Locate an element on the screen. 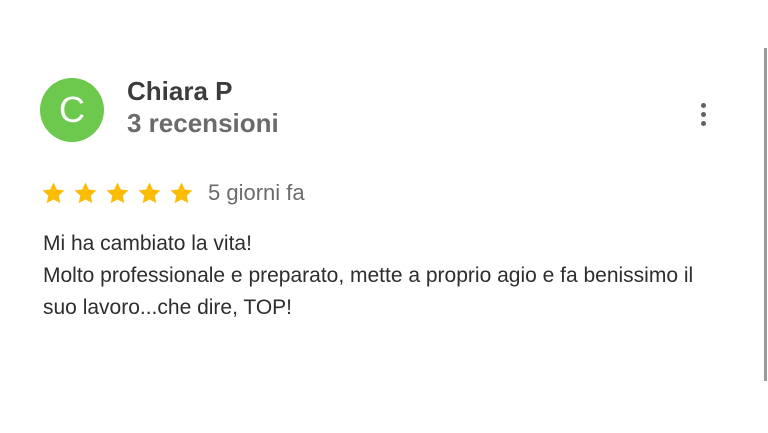 This screenshot has width=768, height=433. avatar: C is located at coordinates (72, 110).